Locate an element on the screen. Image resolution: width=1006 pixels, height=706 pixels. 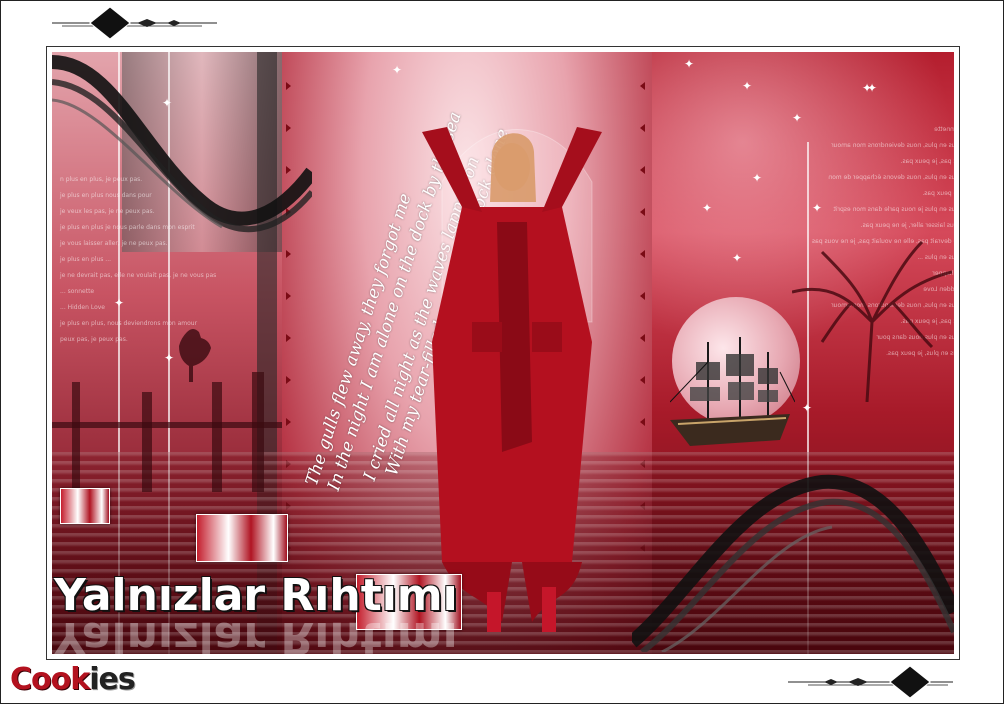
logo-part1: Cook is located at coordinates (50, 679).